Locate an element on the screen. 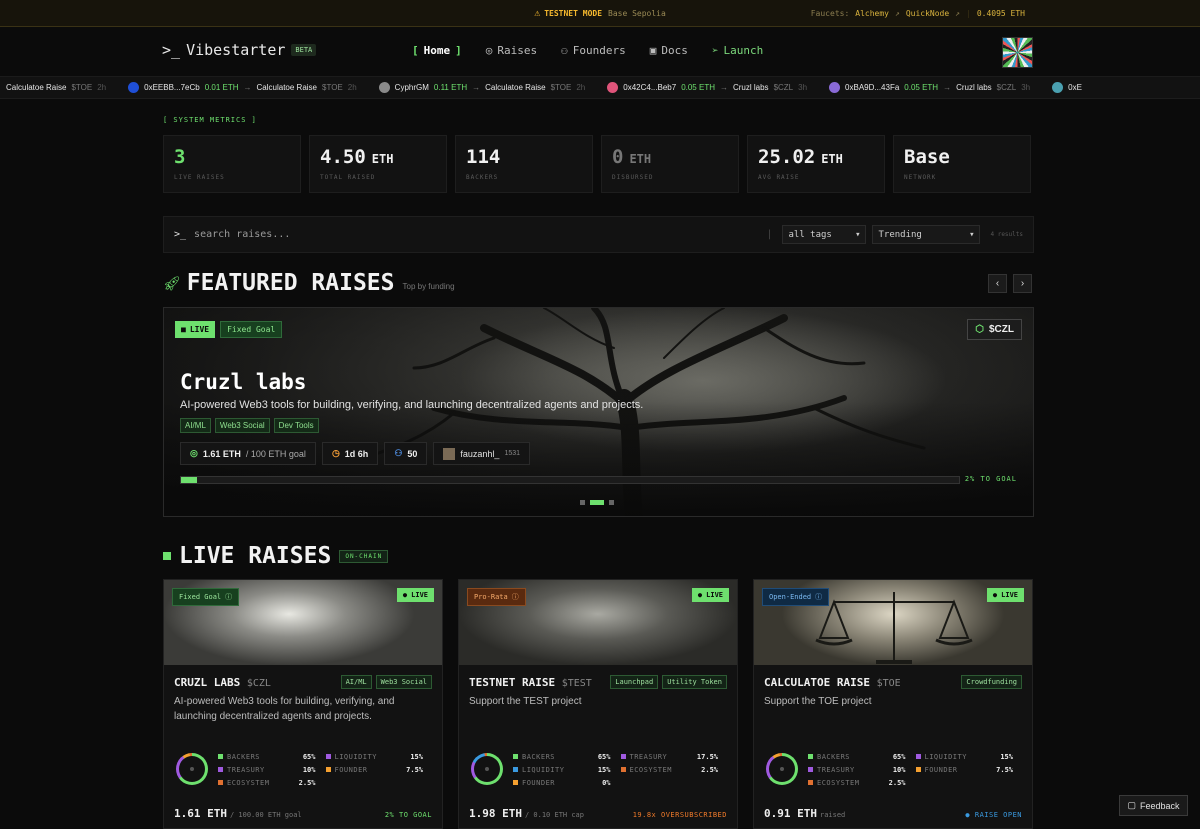  raise-image: Open-Ended ⓘ ● LIVE is located at coordinates (893, 622).